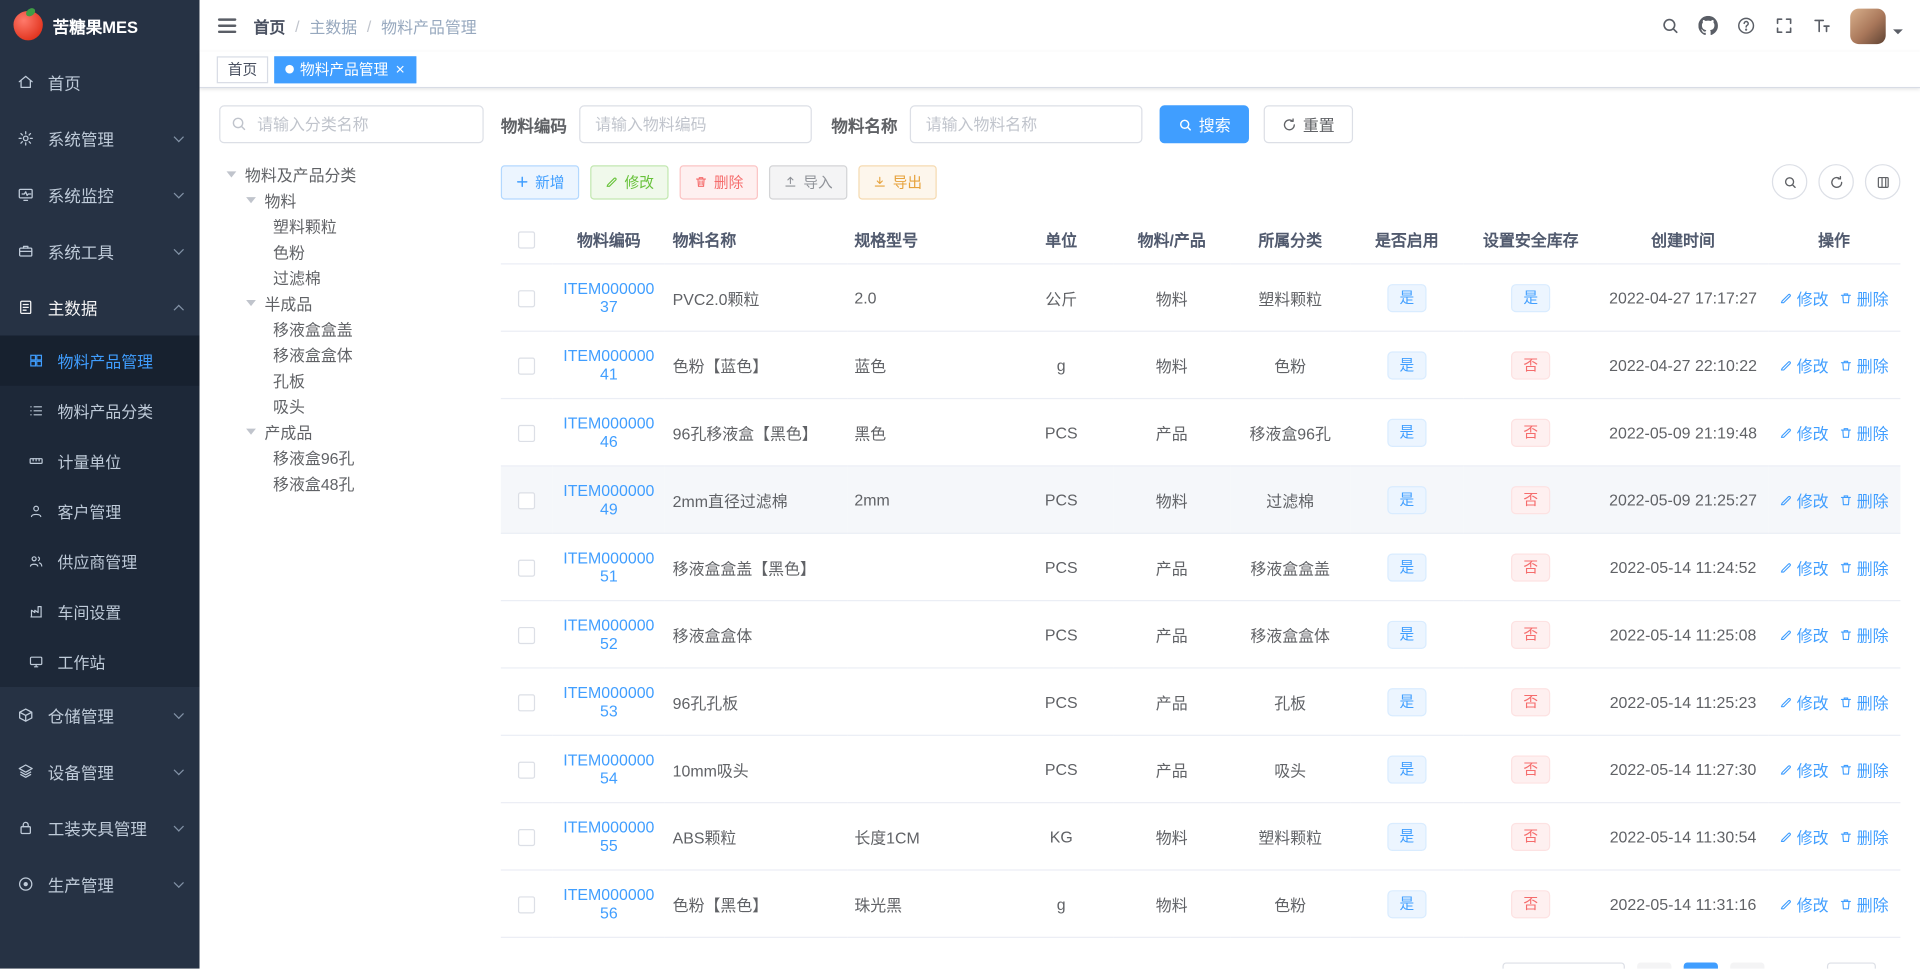 This screenshot has height=969, width=1920. What do you see at coordinates (1882, 182) in the screenshot?
I see `column-settings-button` at bounding box center [1882, 182].